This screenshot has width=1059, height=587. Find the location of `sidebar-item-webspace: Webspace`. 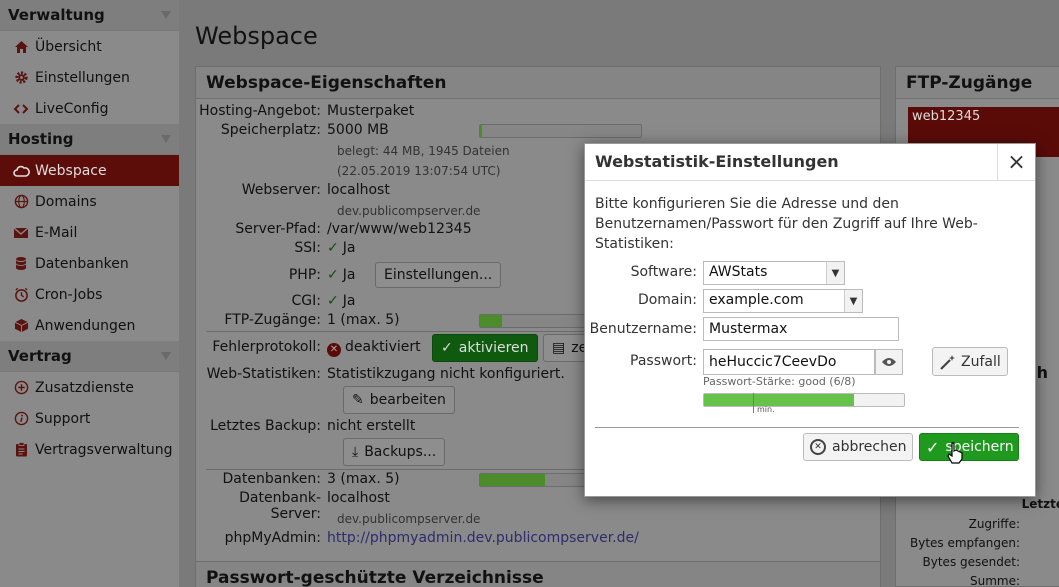

sidebar-item-webspace: Webspace is located at coordinates (89, 170).